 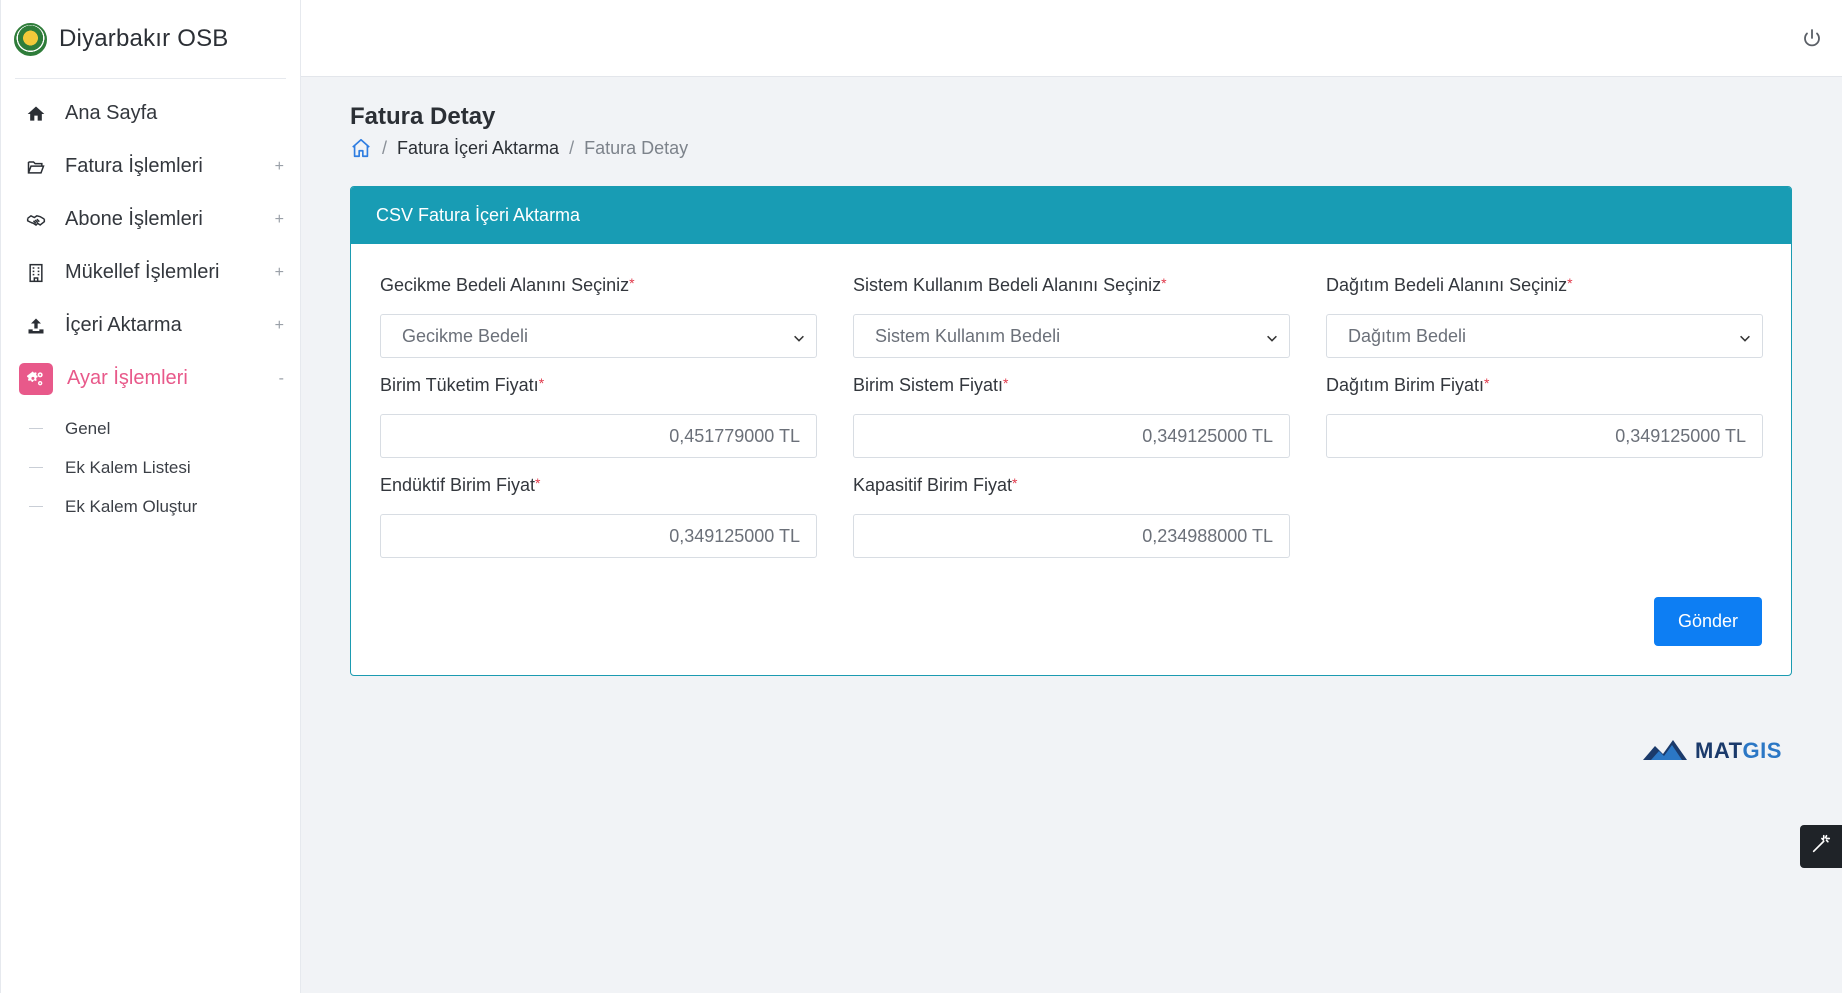 What do you see at coordinates (30, 39) in the screenshot?
I see `osb-logo` at bounding box center [30, 39].